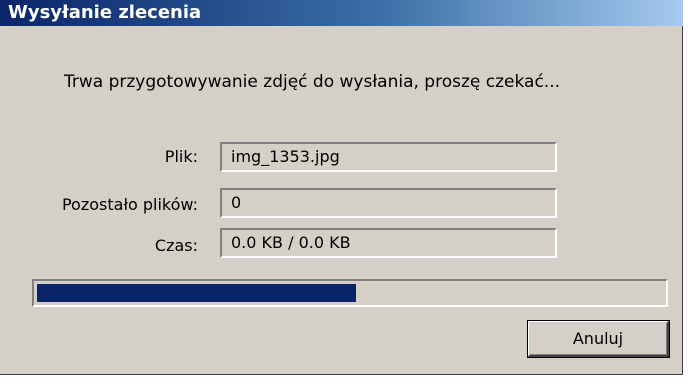 Image resolution: width=691 pixels, height=386 pixels. Describe the element at coordinates (291, 242) in the screenshot. I see `time-value: 0.0 KB / 0.0 KB` at that location.